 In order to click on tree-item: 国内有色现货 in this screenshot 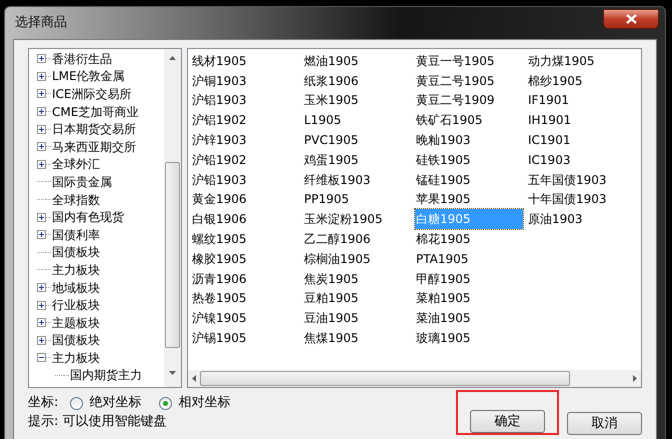, I will do `click(88, 217)`.